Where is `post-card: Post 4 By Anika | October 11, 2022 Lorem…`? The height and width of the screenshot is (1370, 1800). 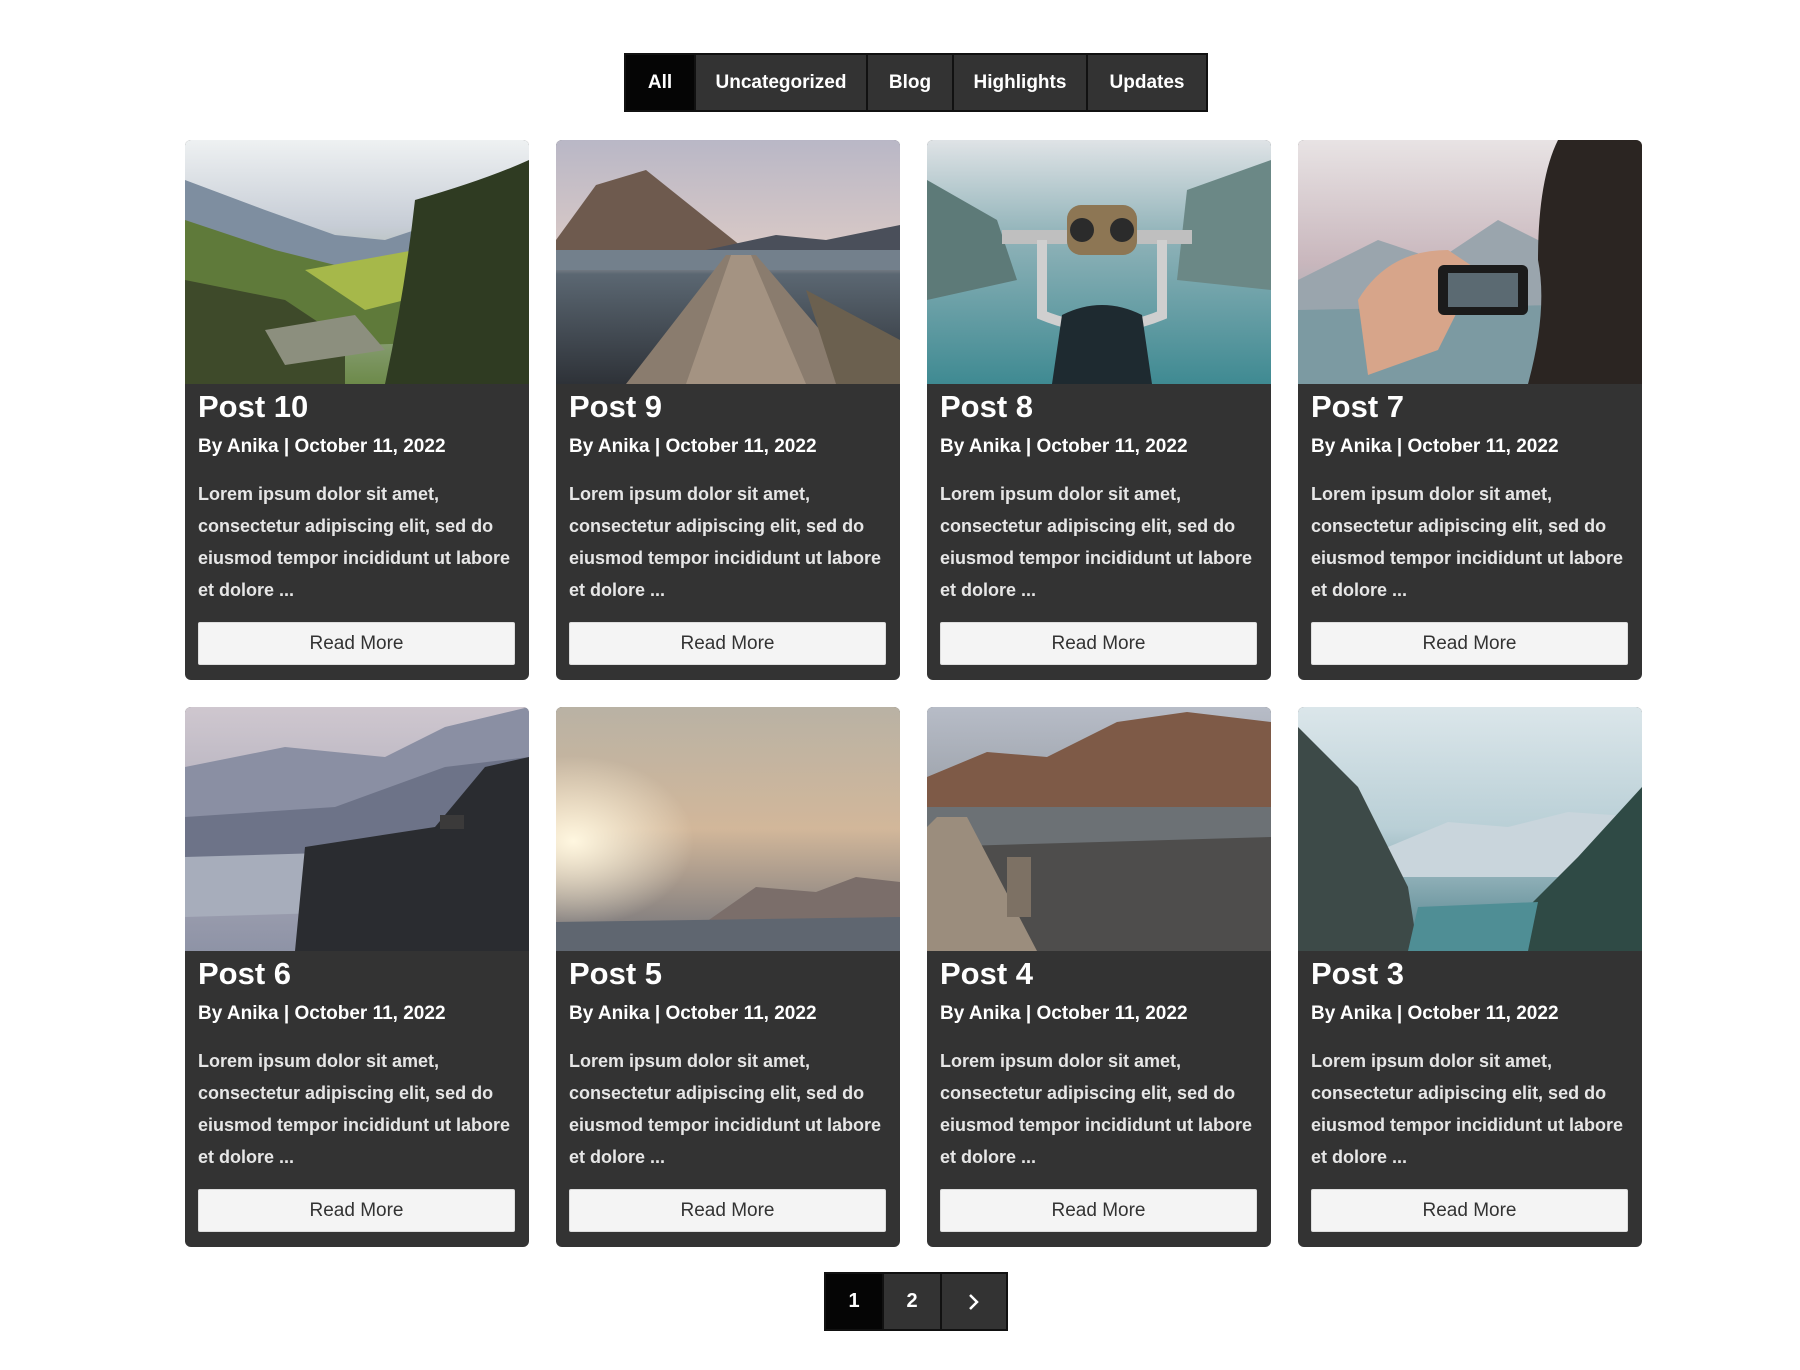
post-card: Post 4 By Anika | October 11, 2022 Lorem… is located at coordinates (1099, 977).